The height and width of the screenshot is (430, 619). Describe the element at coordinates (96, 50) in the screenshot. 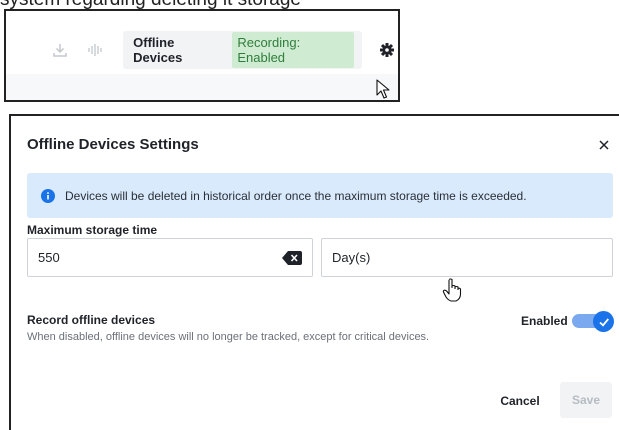

I see `waveform-icon` at that location.